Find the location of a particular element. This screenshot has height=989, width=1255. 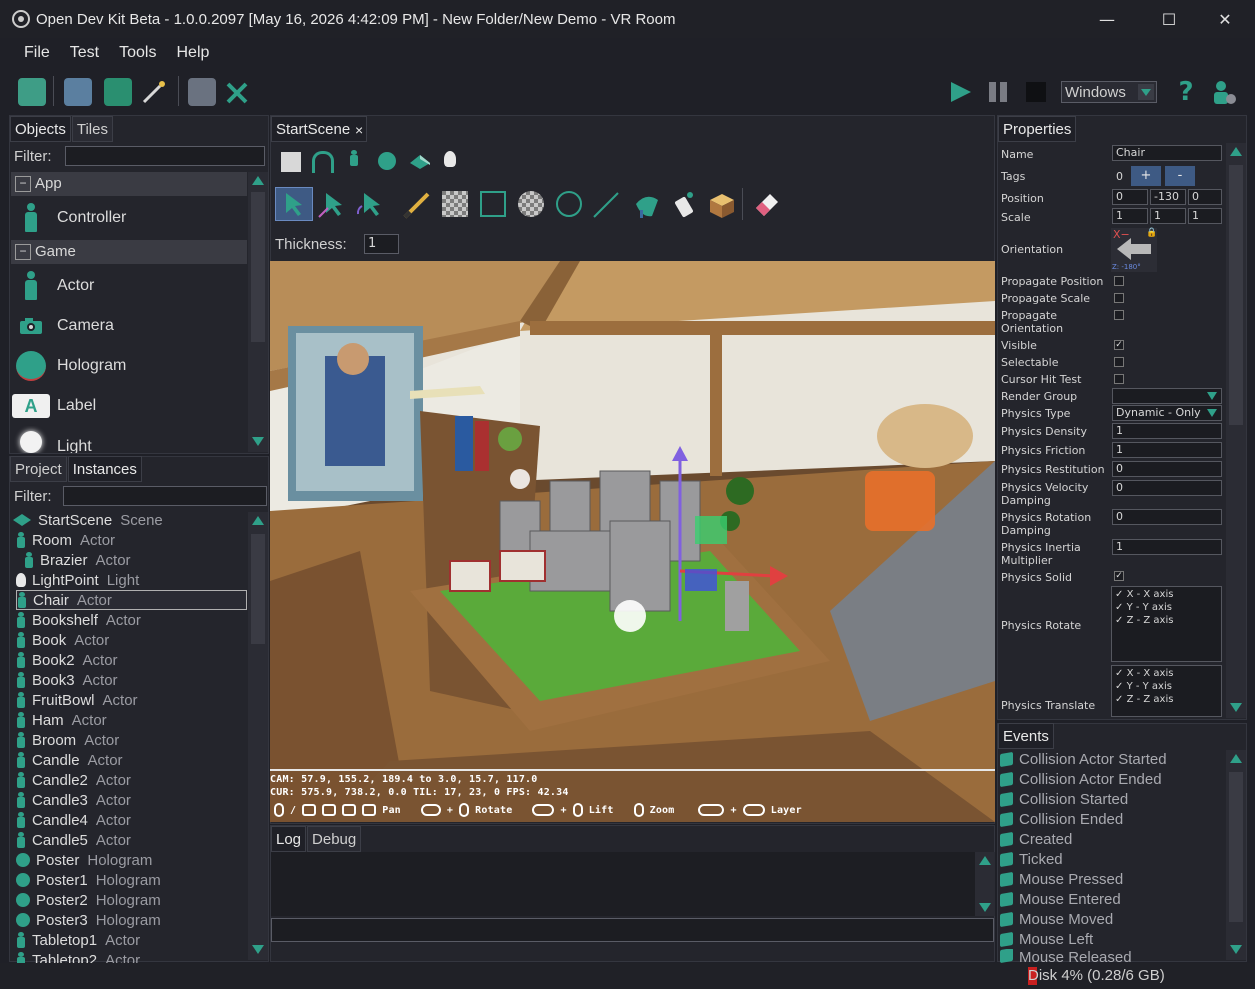

help-icon: ? is located at coordinates (1186, 92).